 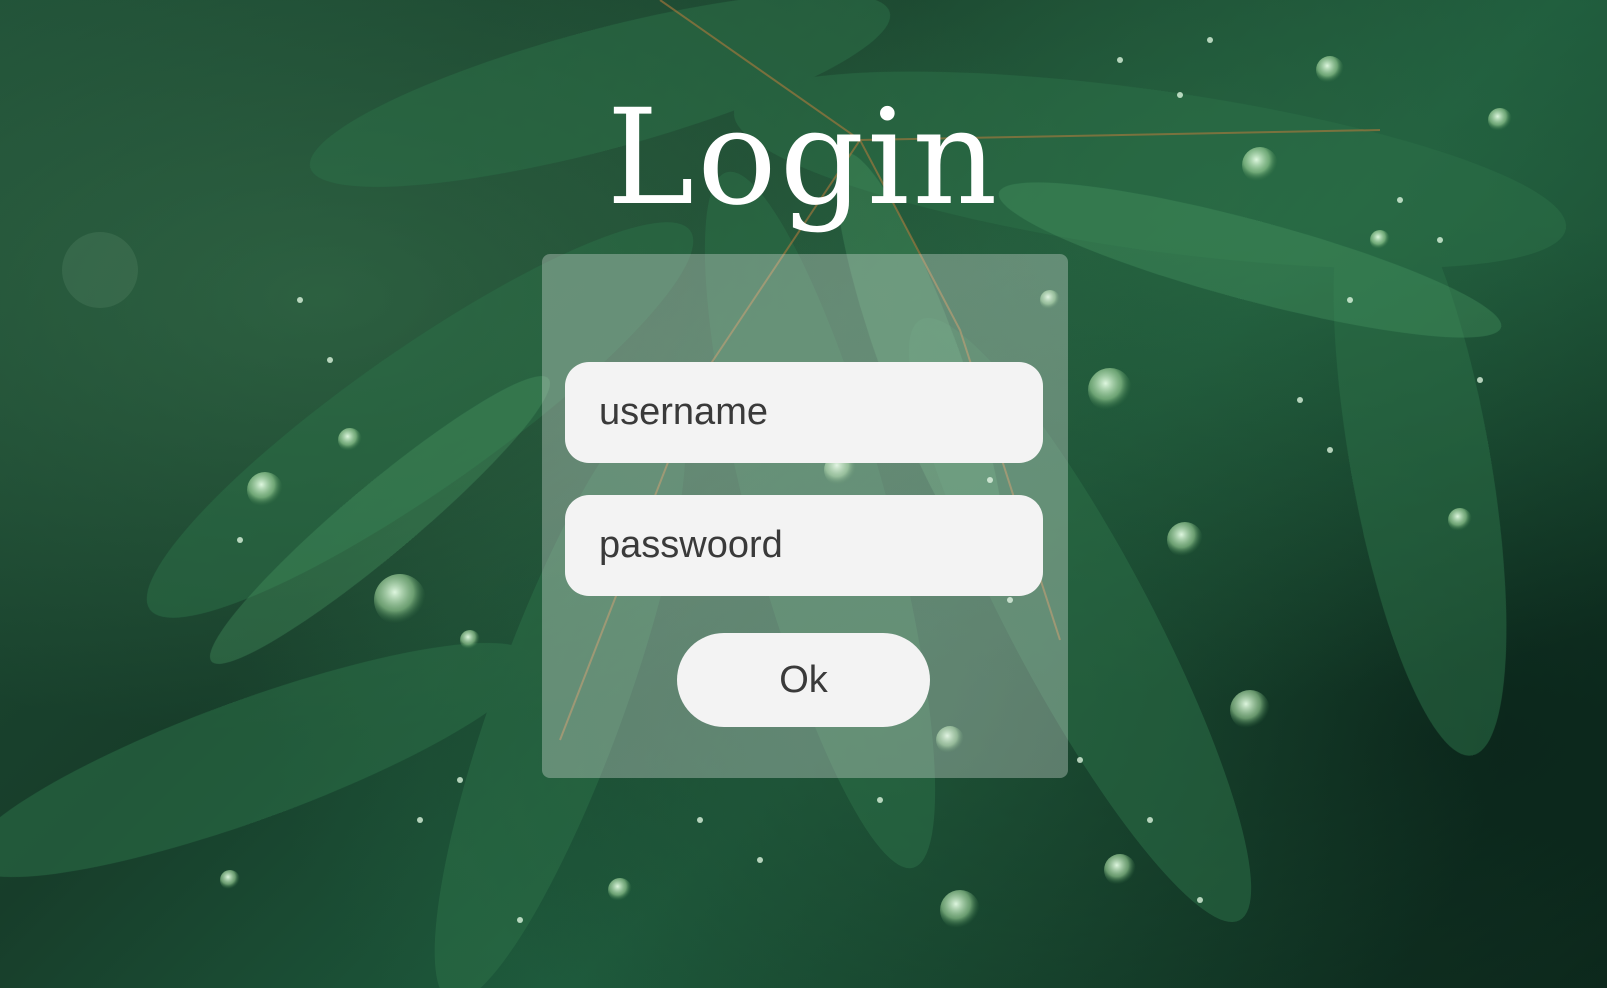 I want to click on ok-button: Ok, so click(x=803, y=680).